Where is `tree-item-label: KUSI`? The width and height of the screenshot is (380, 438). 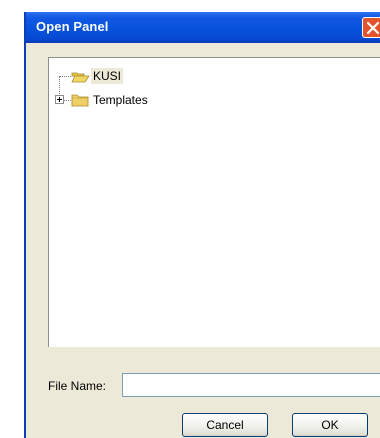 tree-item-label: KUSI is located at coordinates (107, 76).